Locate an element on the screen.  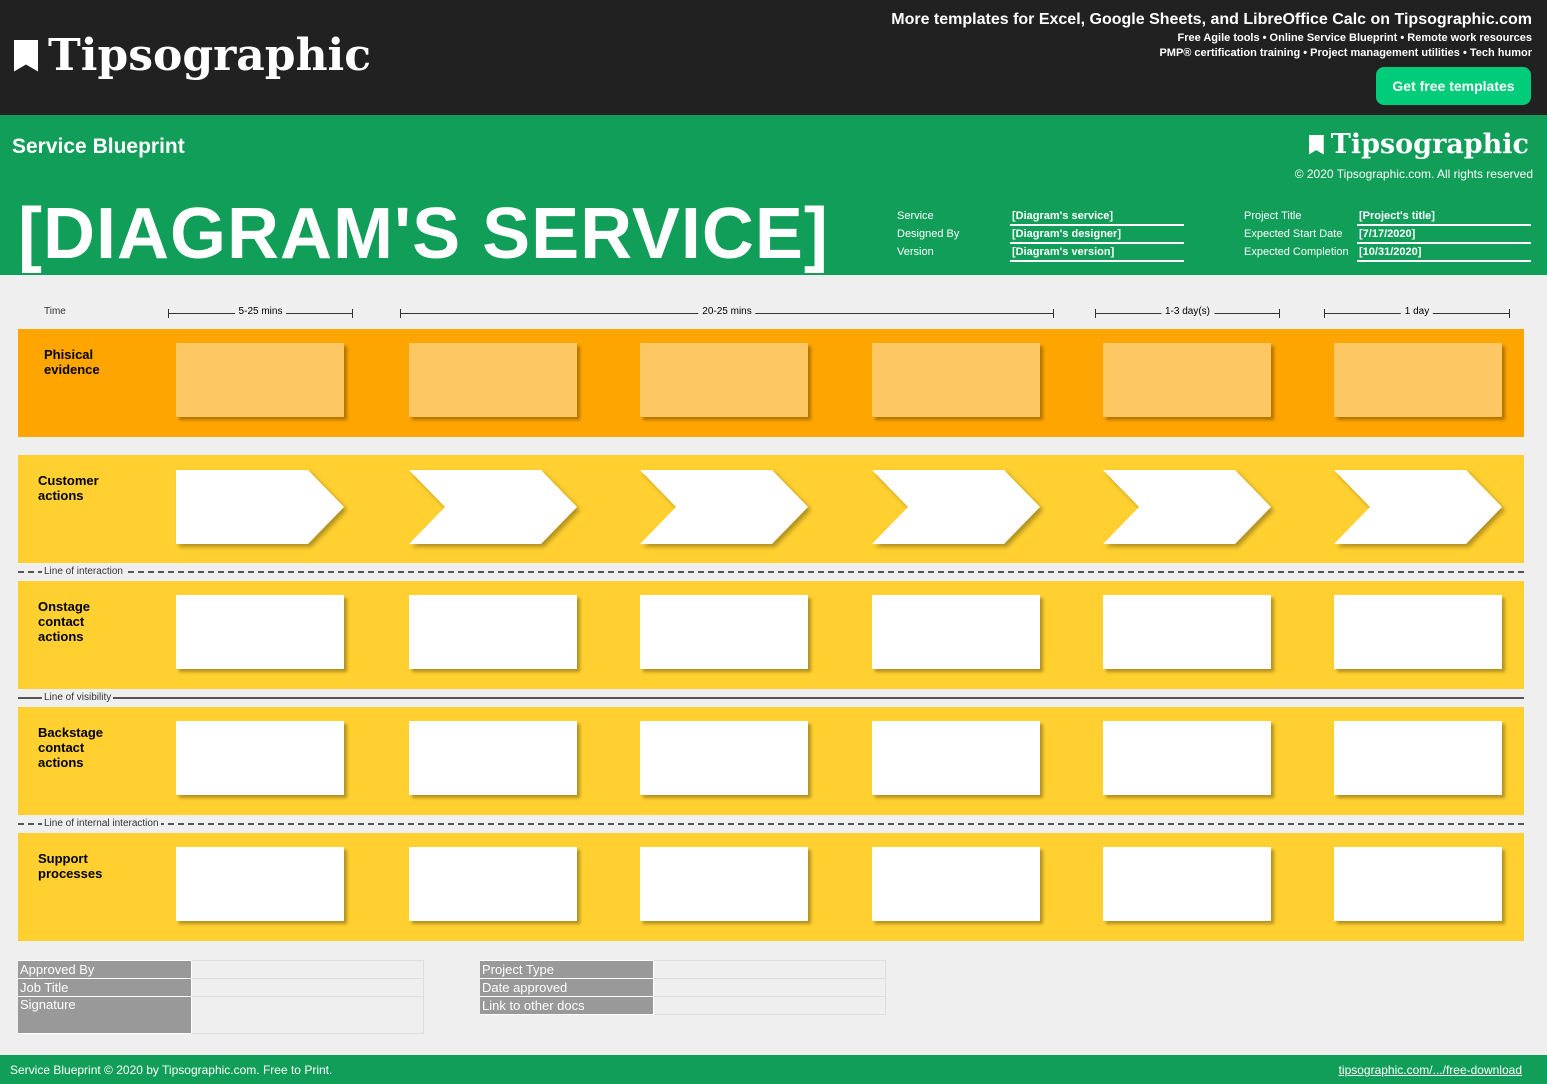
meta-label: Version is located at coordinates (915, 252).